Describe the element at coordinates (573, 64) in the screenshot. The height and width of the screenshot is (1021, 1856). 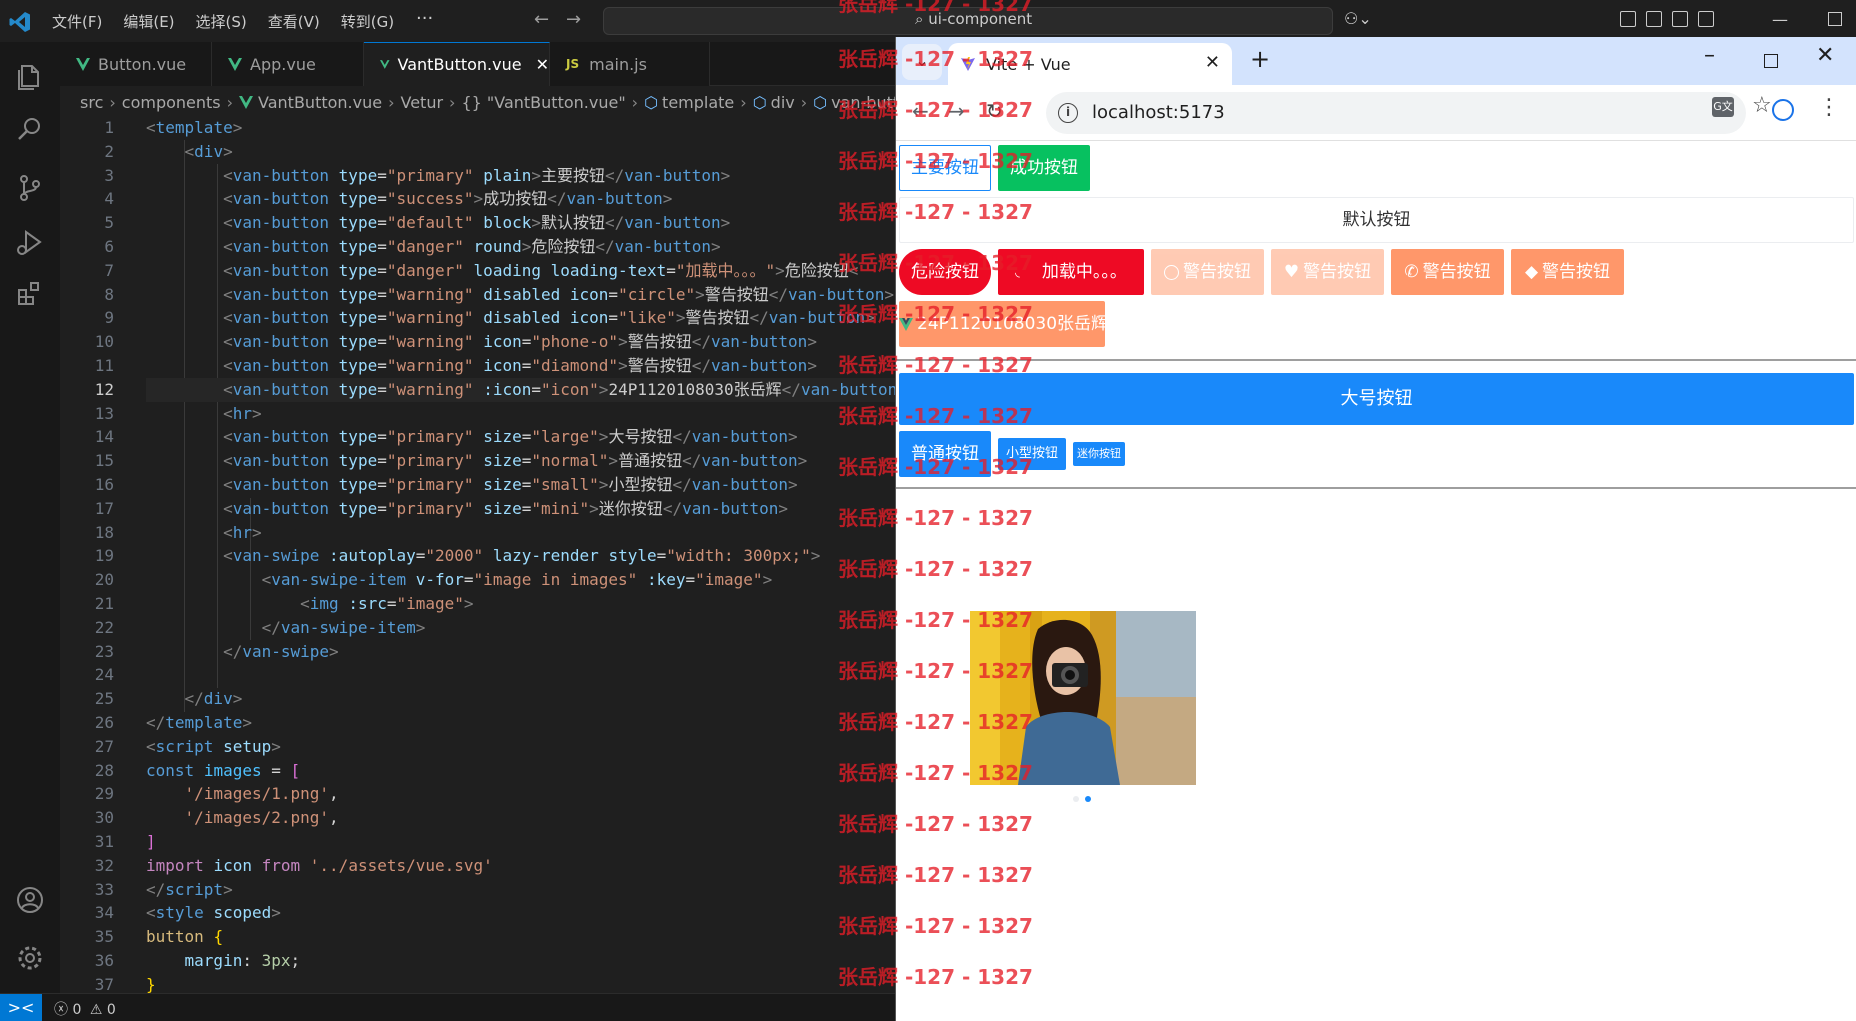
I see `js-icon: JS` at that location.